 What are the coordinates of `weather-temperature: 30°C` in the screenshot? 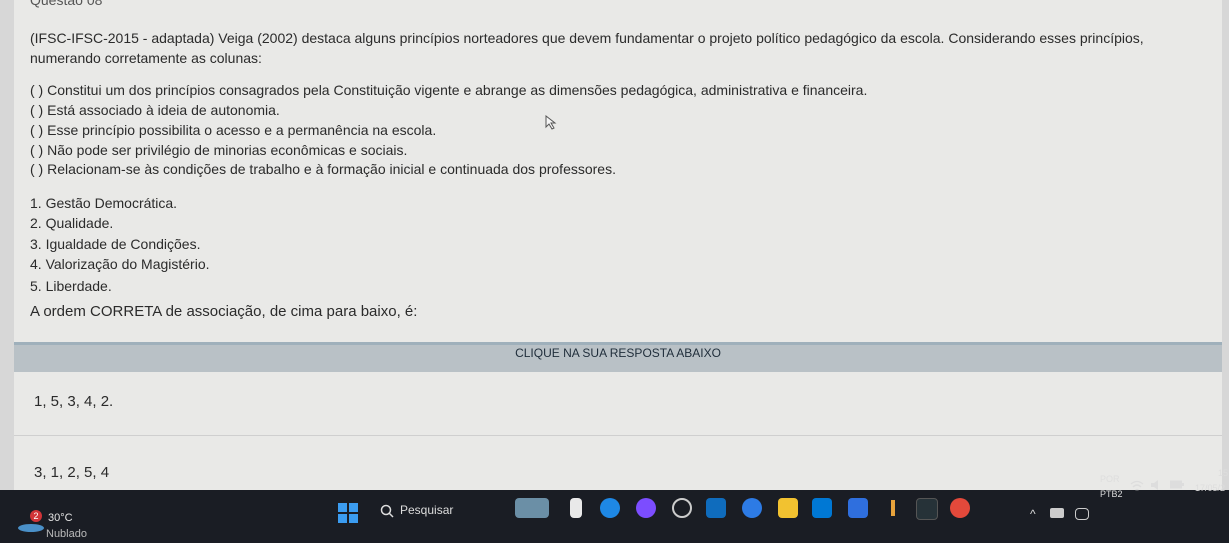 It's located at (60, 518).